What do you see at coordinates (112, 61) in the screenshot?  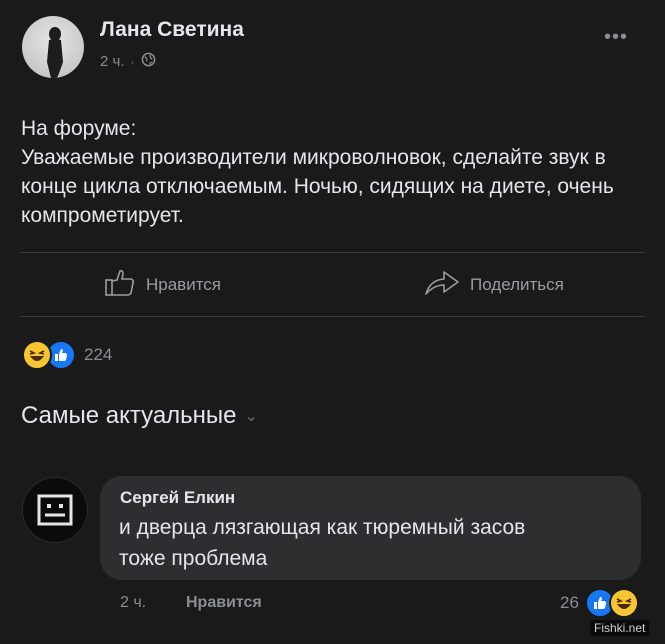 I see `post-time: 2 ч.` at bounding box center [112, 61].